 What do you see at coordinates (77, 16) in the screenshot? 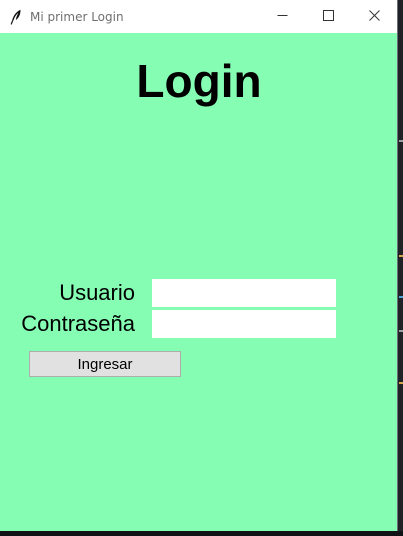
I see `window-title: Mi primer Login` at bounding box center [77, 16].